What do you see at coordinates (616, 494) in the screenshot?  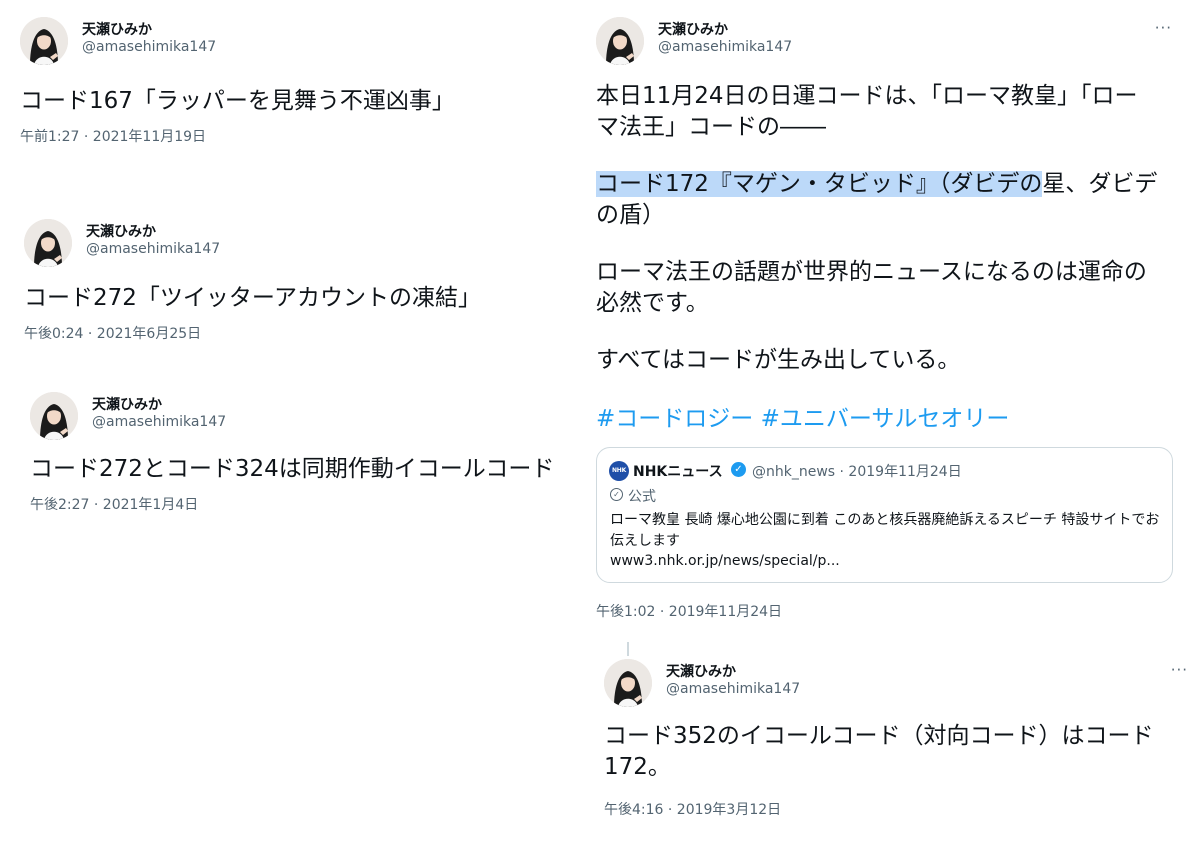 I see `official-check-icon: ✓` at bounding box center [616, 494].